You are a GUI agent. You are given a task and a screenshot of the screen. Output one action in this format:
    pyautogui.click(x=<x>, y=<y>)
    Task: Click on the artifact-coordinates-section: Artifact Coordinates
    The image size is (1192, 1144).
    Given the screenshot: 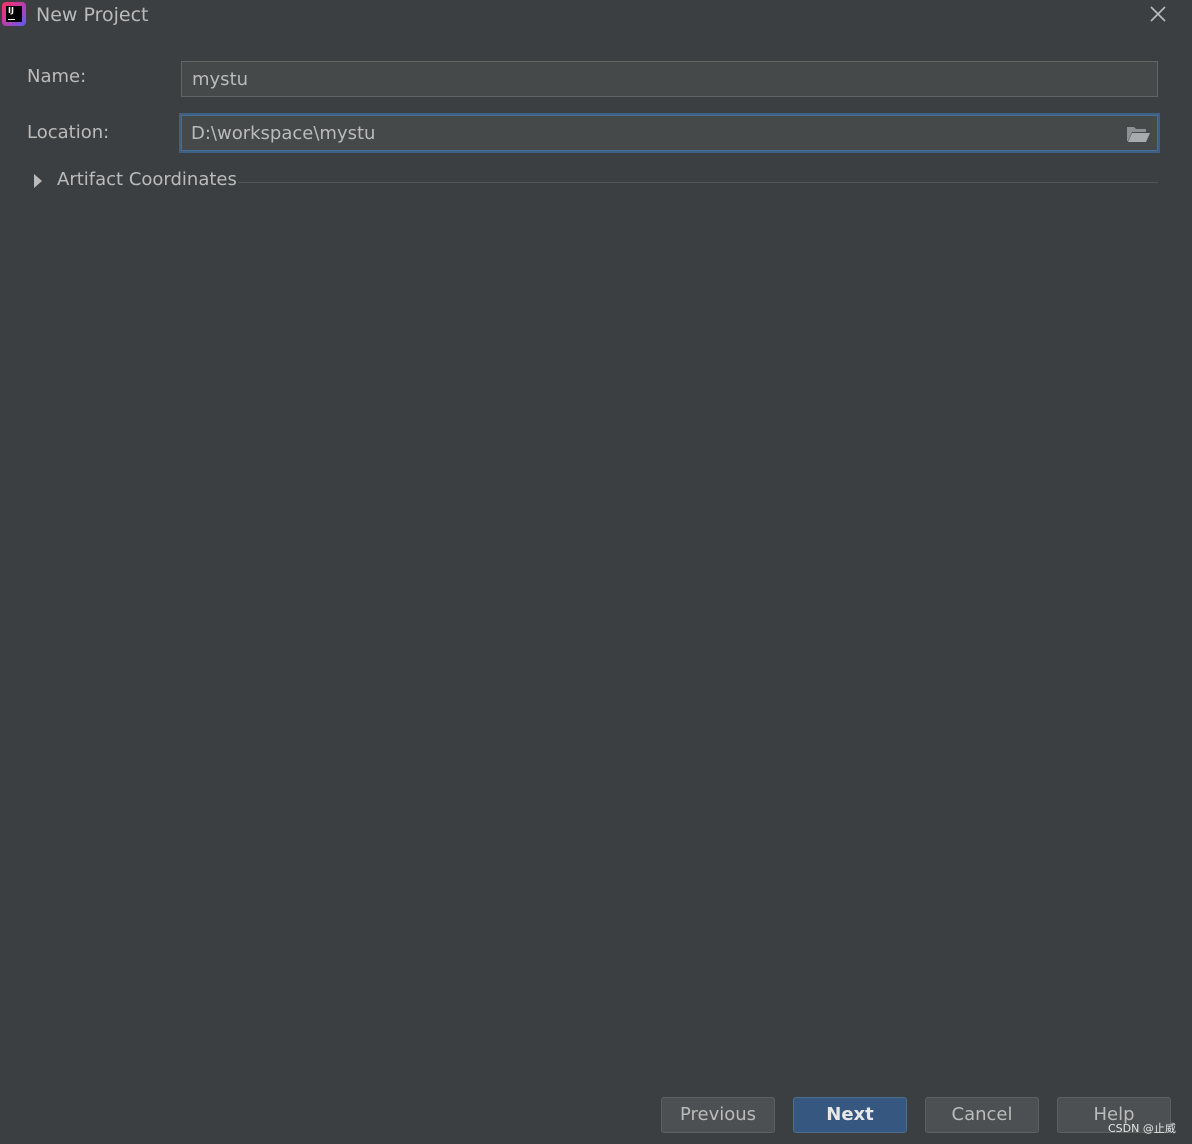 What is the action you would take?
    pyautogui.click(x=594, y=182)
    